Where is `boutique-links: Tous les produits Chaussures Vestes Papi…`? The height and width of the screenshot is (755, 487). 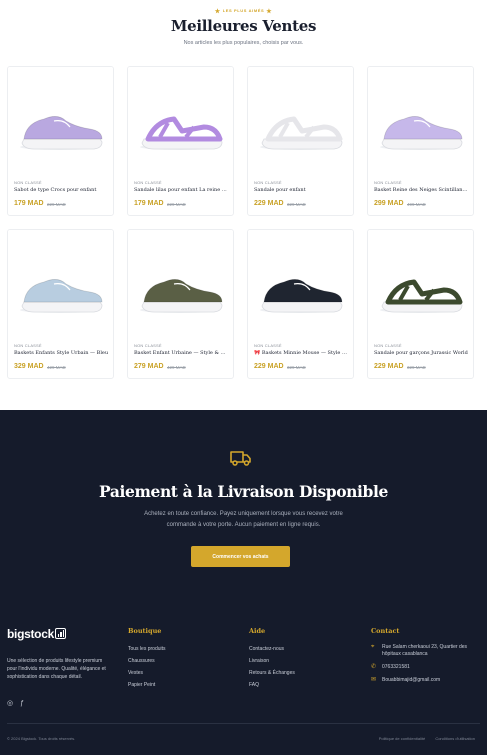
boutique-links: Tous les produits Chaussures Vestes Papi… is located at coordinates (147, 670).